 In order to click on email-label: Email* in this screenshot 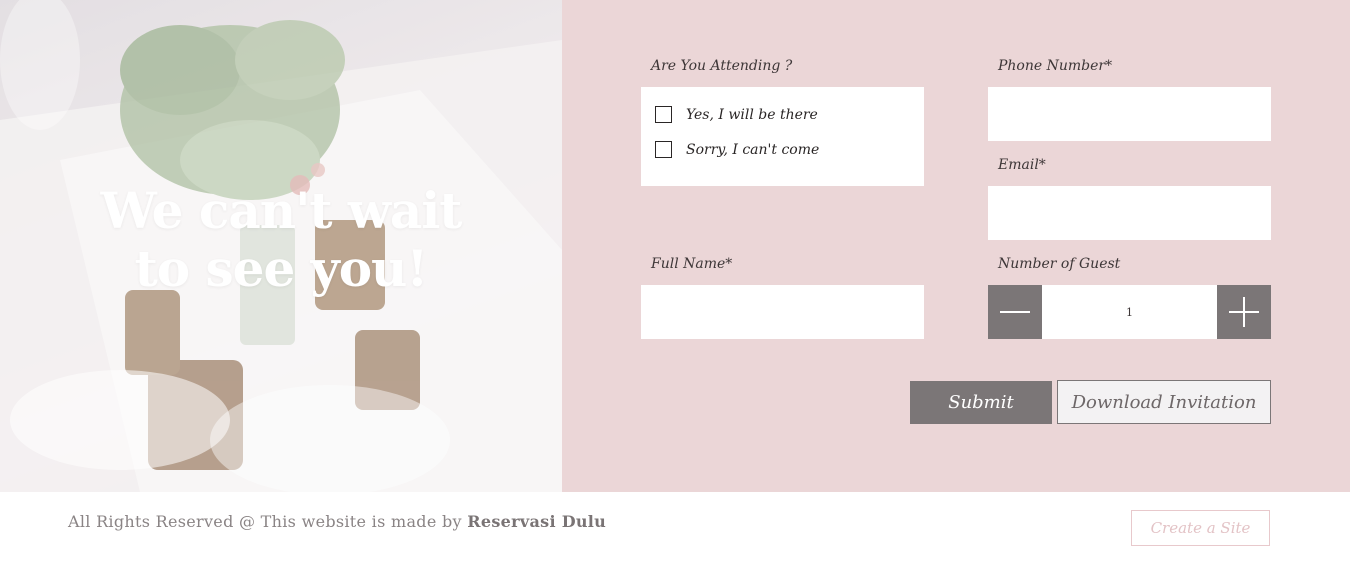, I will do `click(1022, 165)`.